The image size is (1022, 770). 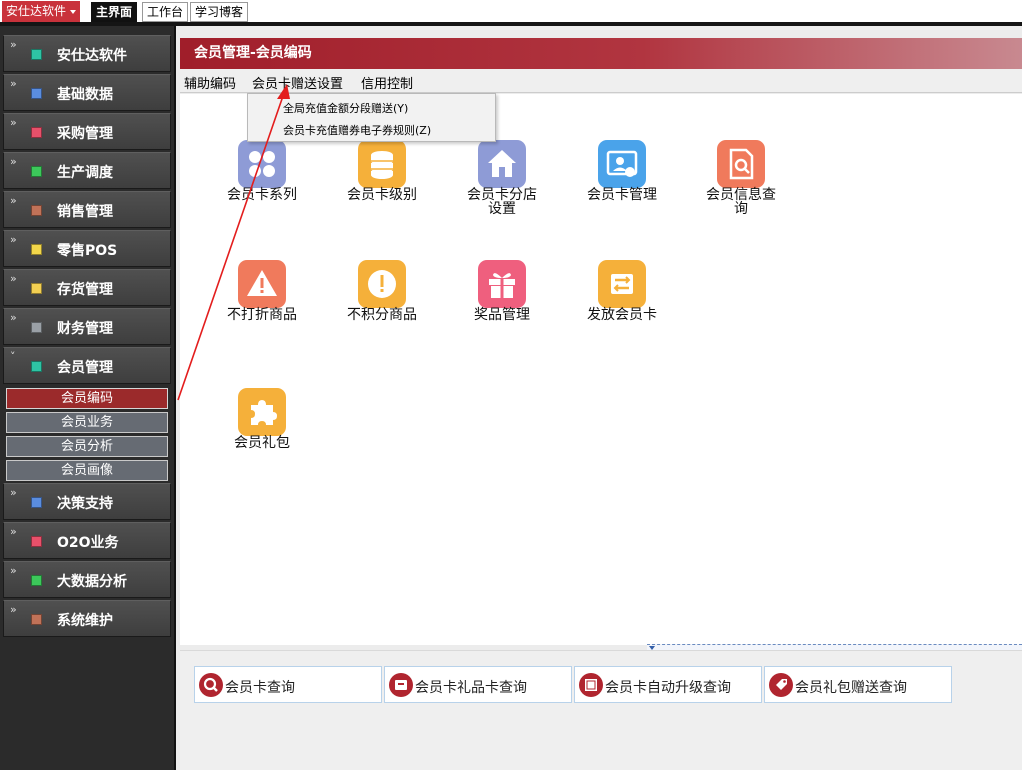 What do you see at coordinates (87, 251) in the screenshot?
I see `sidebar-item-label: 零售POS` at bounding box center [87, 251].